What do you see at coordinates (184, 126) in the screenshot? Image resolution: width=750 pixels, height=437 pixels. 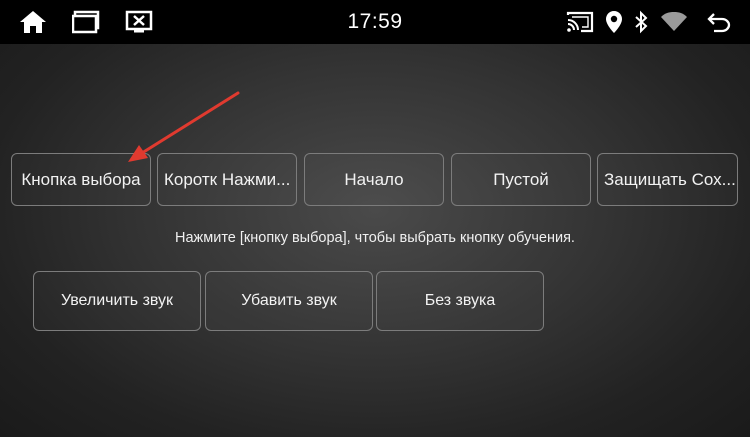 I see `annotation-arrow-icon` at bounding box center [184, 126].